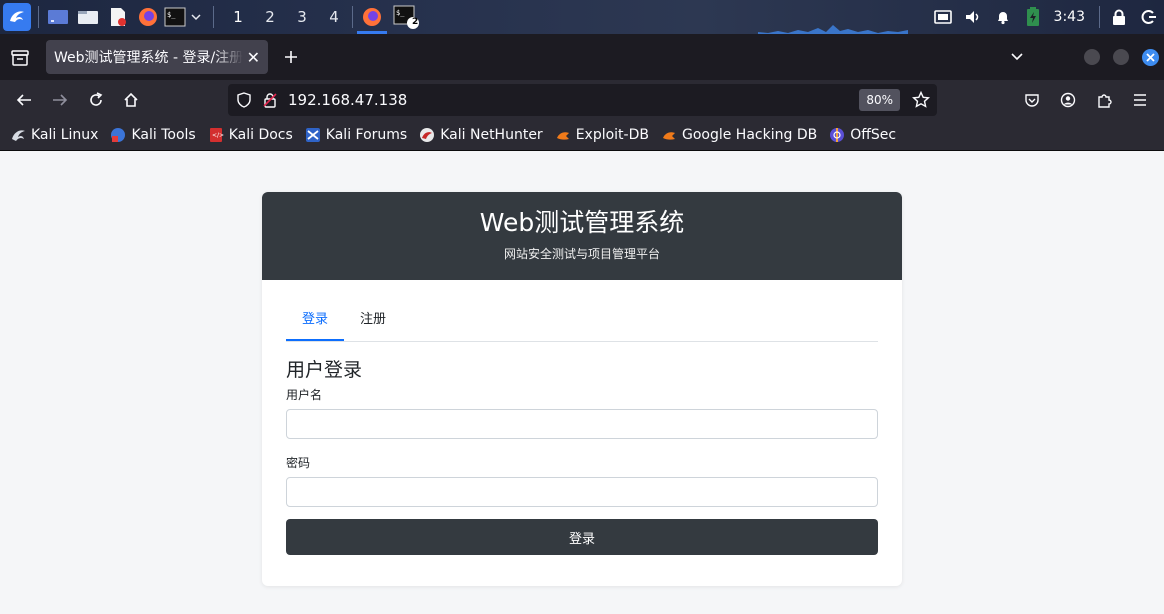 The width and height of the screenshot is (1164, 614). I want to click on exploit-db-icon, so click(563, 135).